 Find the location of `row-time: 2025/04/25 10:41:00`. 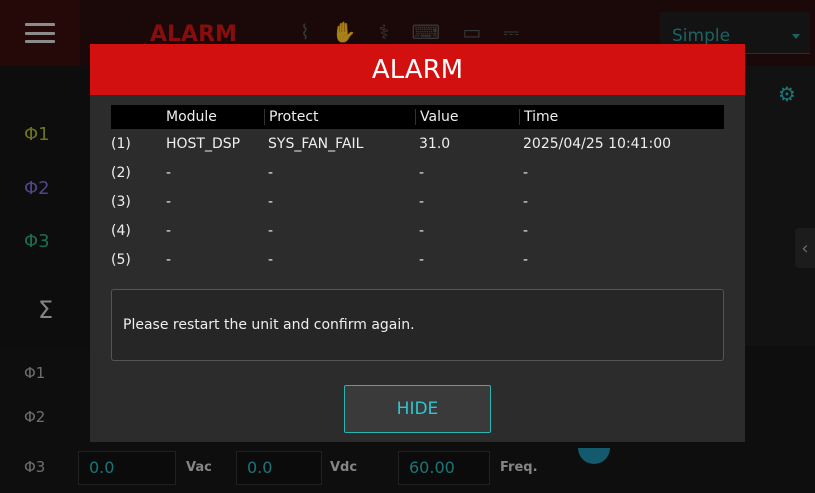

row-time: 2025/04/25 10:41:00 is located at coordinates (597, 143).